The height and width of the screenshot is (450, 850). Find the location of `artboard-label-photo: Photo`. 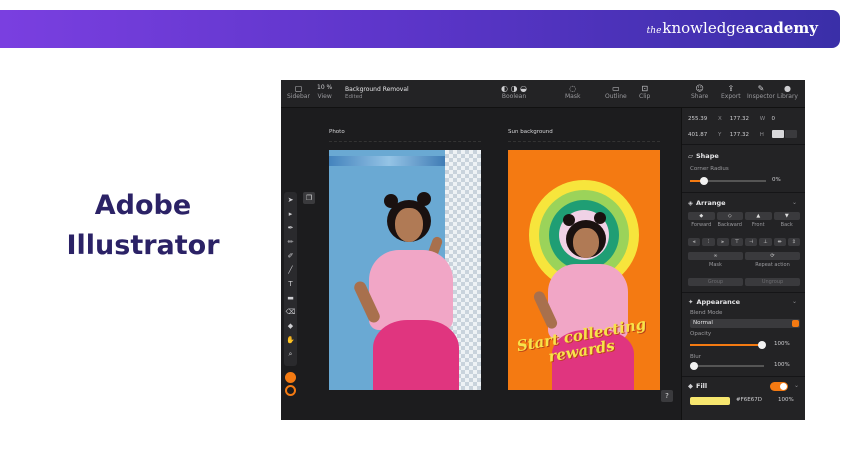

artboard-label-photo: Photo is located at coordinates (337, 132).